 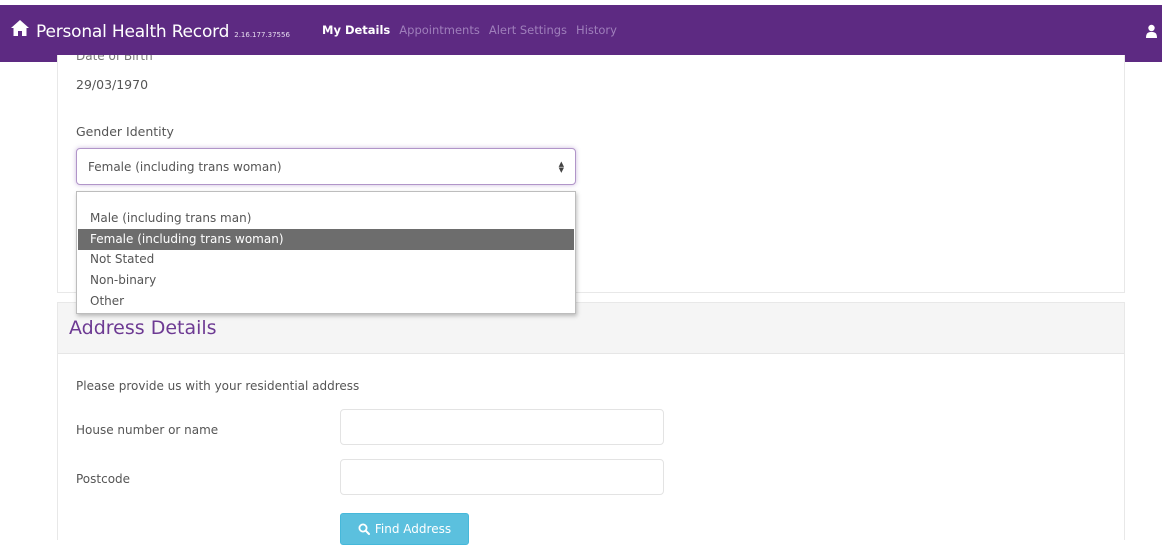 What do you see at coordinates (502, 477) in the screenshot?
I see `postcode-input` at bounding box center [502, 477].